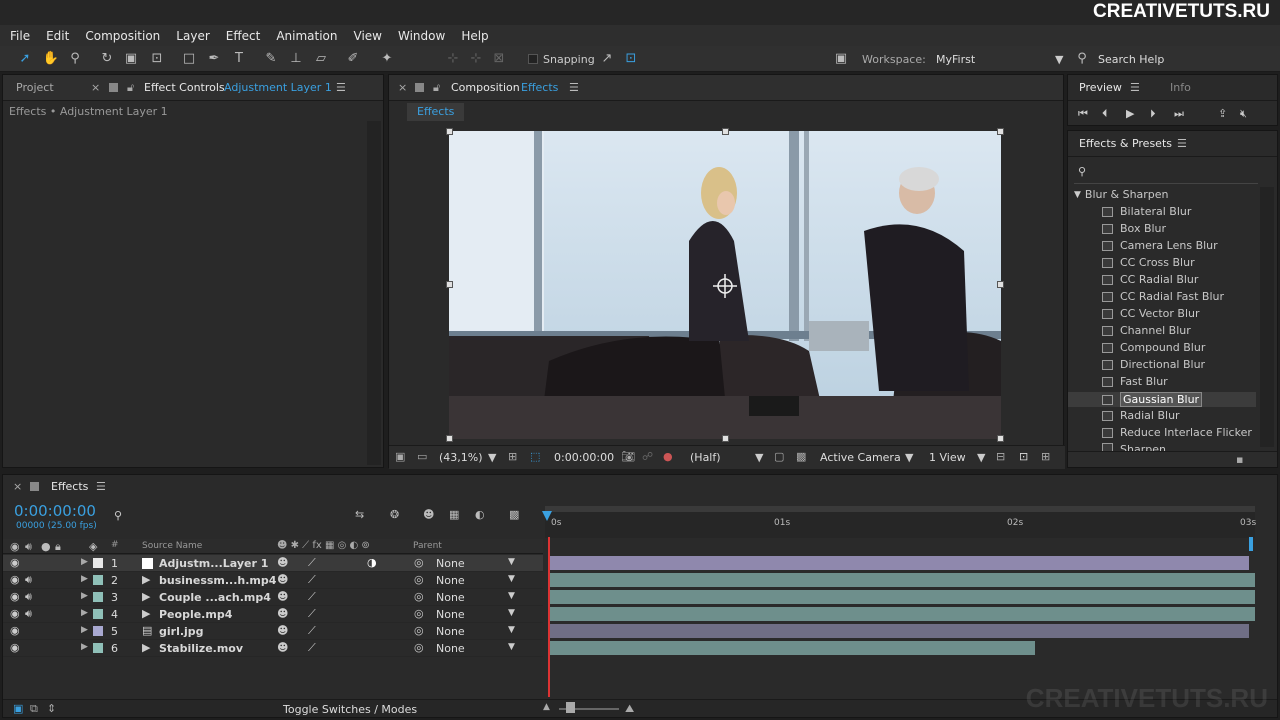 The image size is (1280, 720). Describe the element at coordinates (402, 87) in the screenshot. I see `close-icon: ×` at that location.